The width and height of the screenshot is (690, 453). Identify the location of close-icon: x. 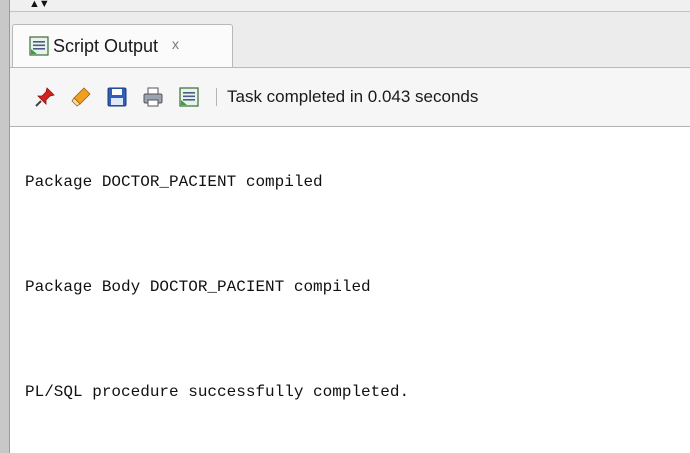
(175, 44).